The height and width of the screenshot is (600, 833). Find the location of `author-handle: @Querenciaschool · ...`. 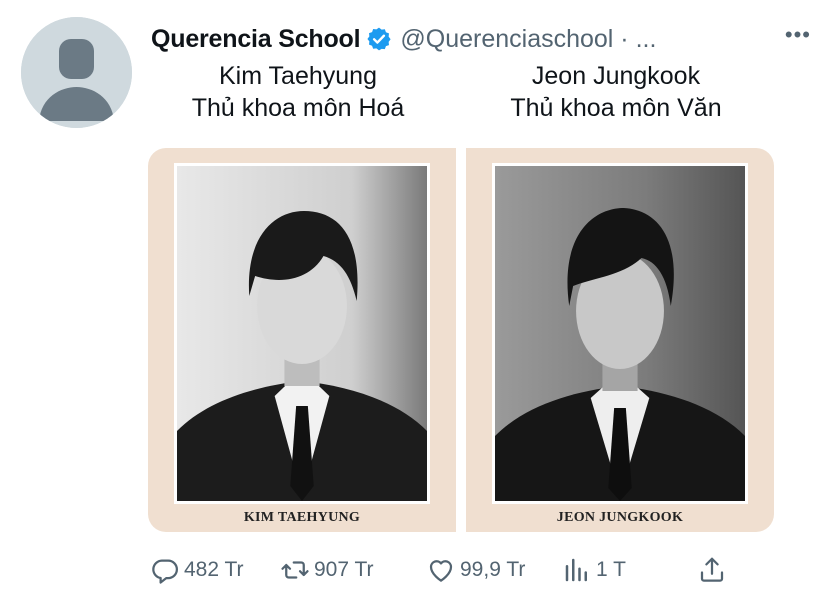

author-handle: @Querenciaschool · ... is located at coordinates (528, 39).